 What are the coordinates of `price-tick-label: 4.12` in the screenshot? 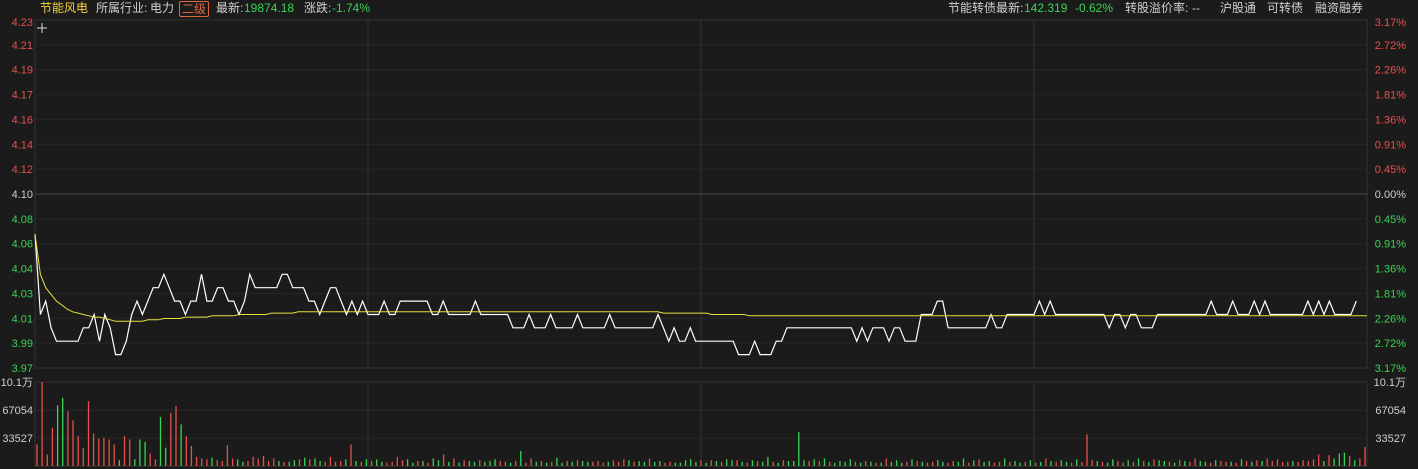 It's located at (22, 170).